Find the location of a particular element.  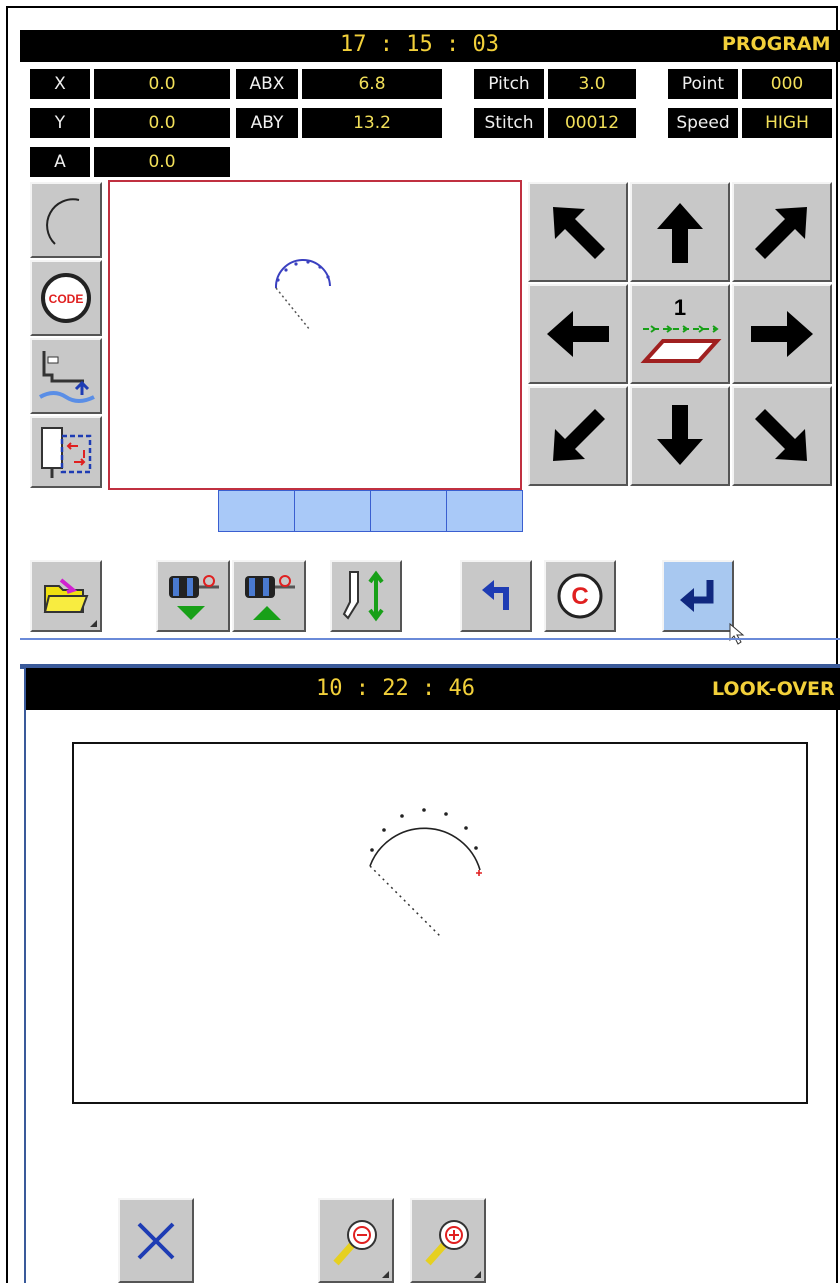

undo-icon is located at coordinates (495, 595).